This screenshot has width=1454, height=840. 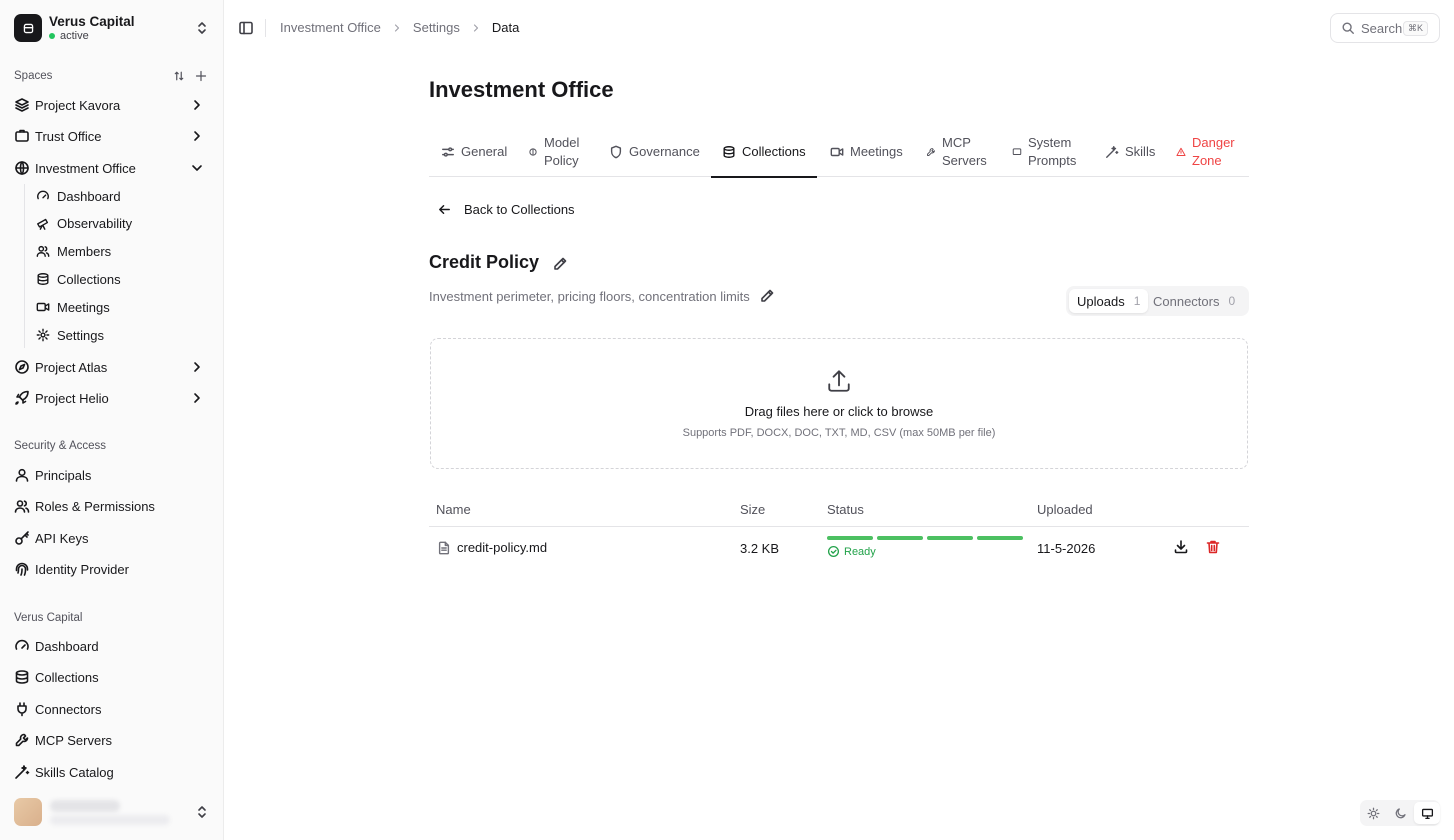 What do you see at coordinates (72, 398) in the screenshot?
I see `sidebar-item-label: Project Helio` at bounding box center [72, 398].